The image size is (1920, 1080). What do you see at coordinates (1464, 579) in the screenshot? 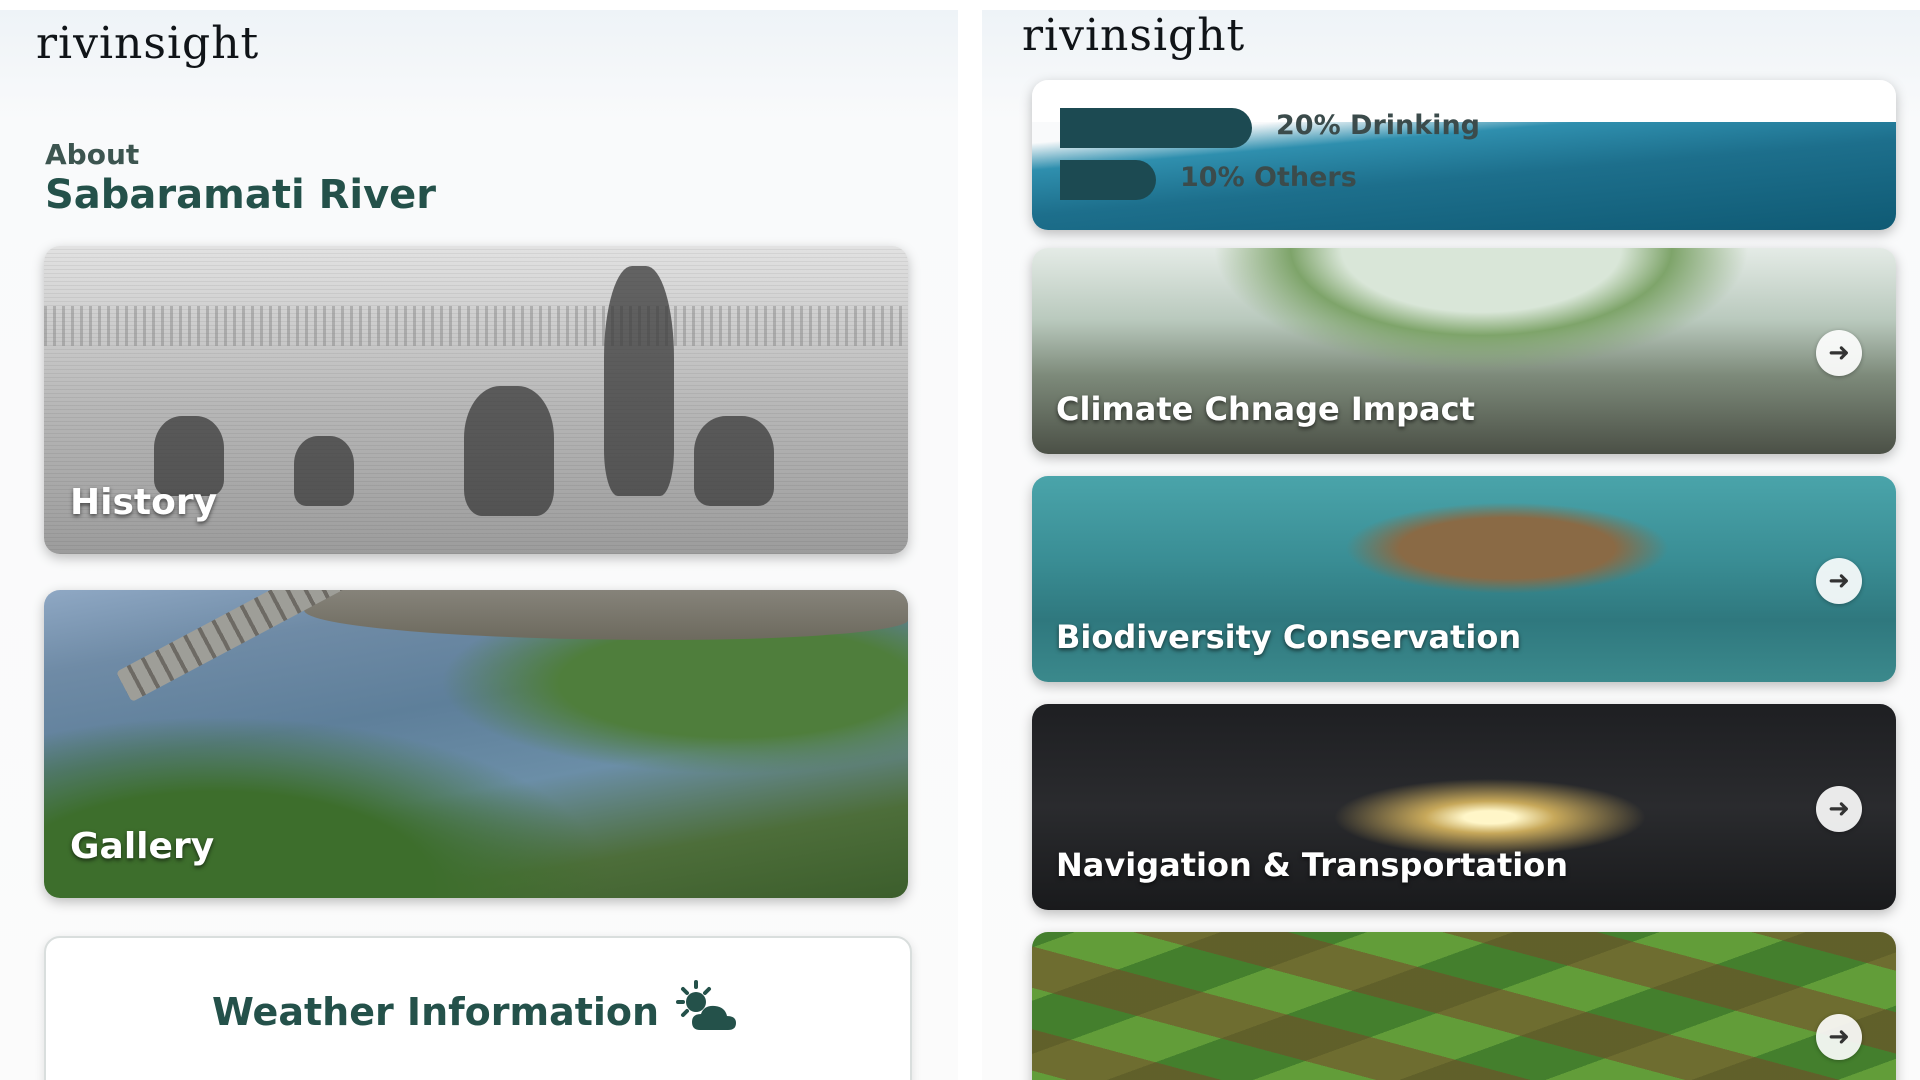
I see `biodiversity-card: Biodiversity Conservation ➜` at bounding box center [1464, 579].